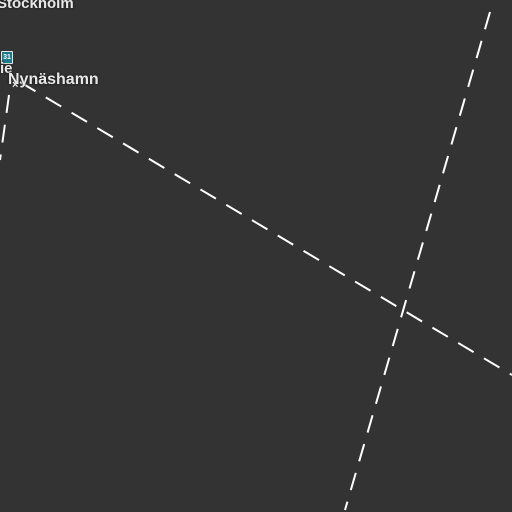 This screenshot has height=512, width=512. I want to click on place-label-stockholm: Stockholm, so click(37, 6).